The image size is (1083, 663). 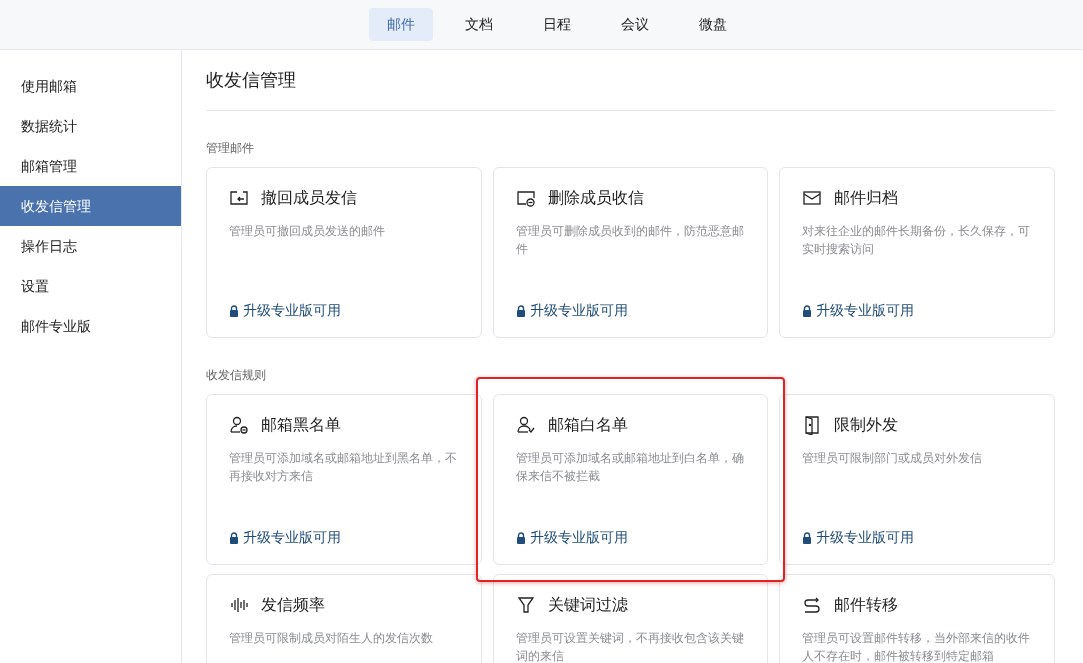 I want to click on user-minus-icon, so click(x=239, y=425).